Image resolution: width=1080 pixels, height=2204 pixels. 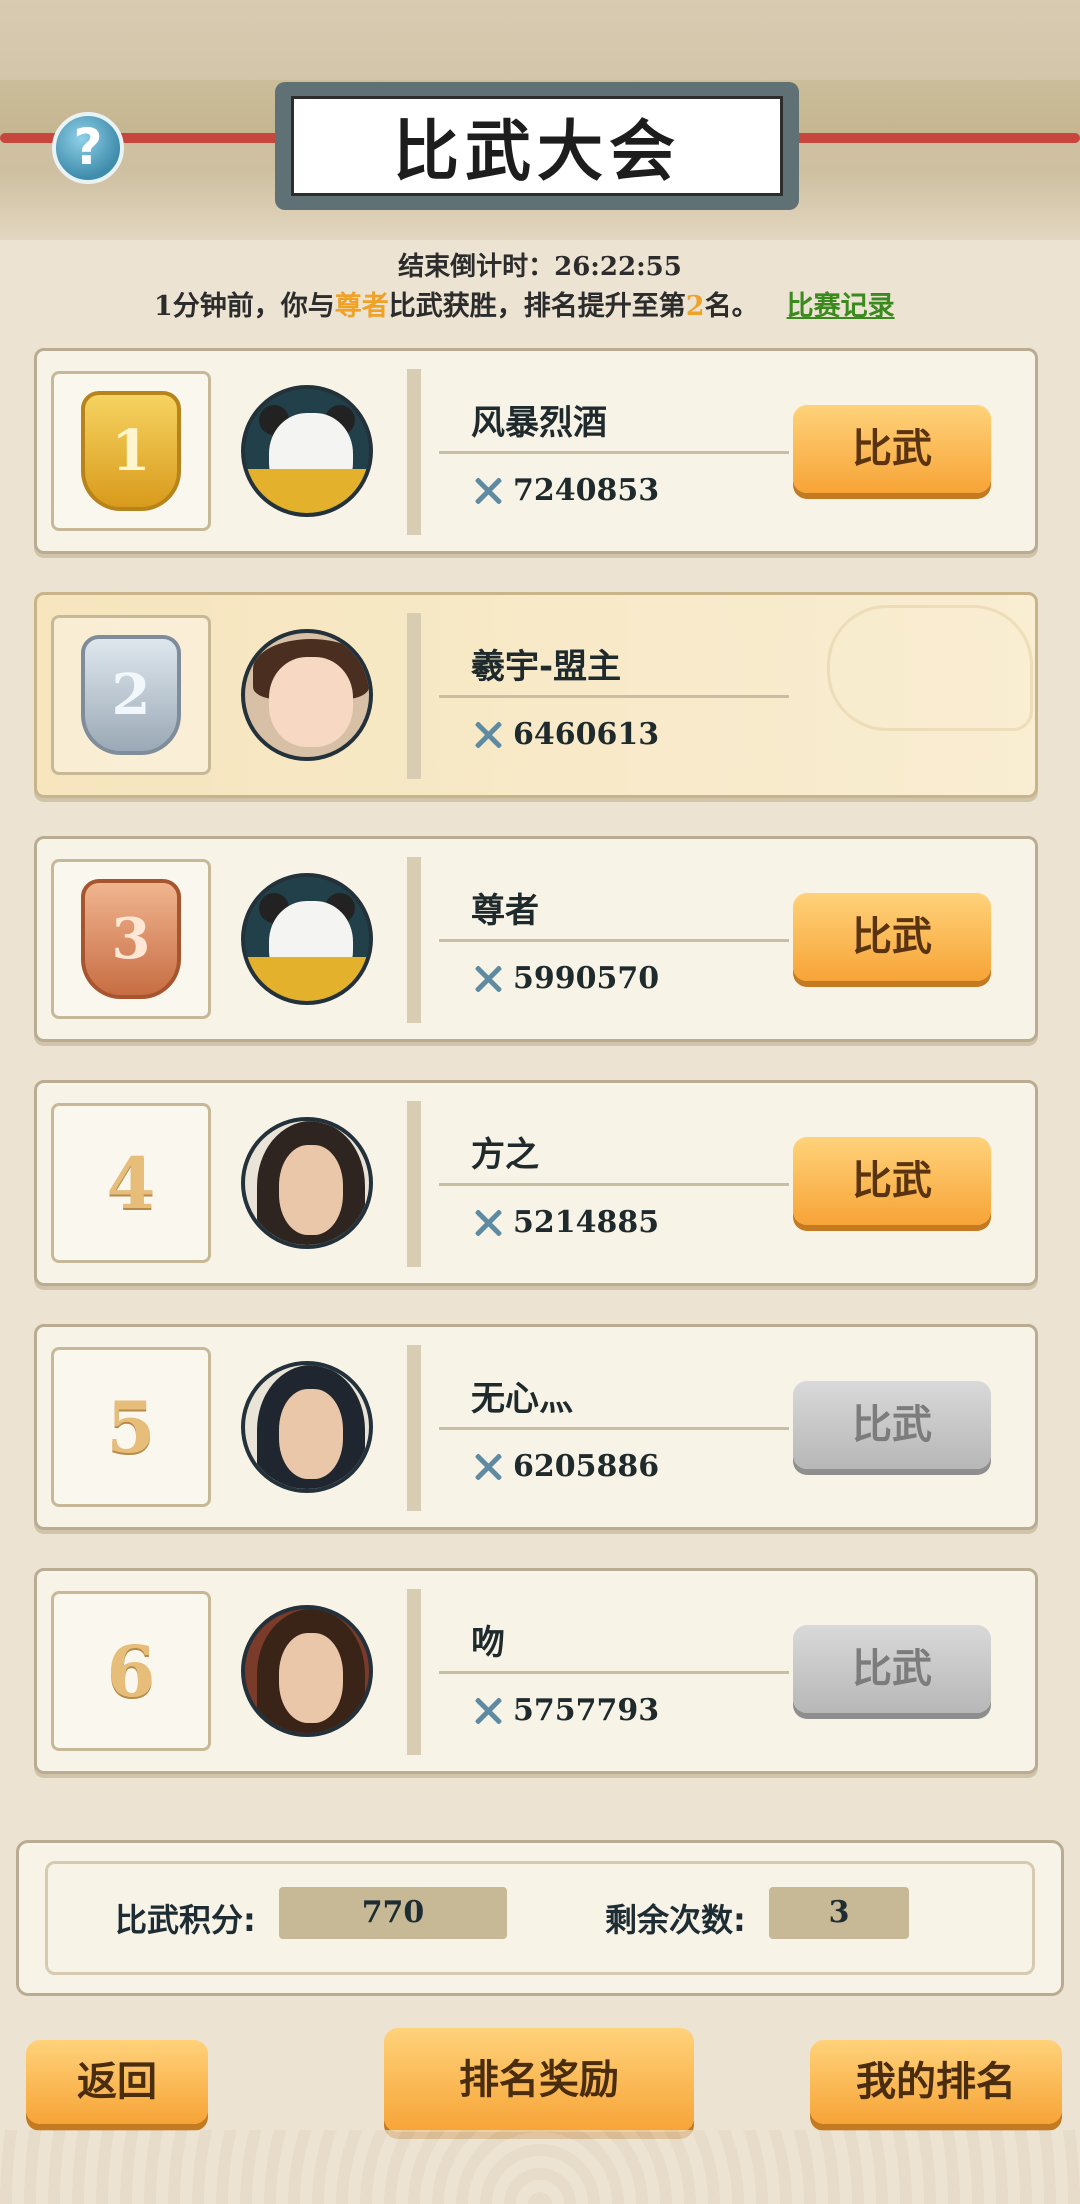 I want to click on rank-number: 2, so click(x=131, y=695).